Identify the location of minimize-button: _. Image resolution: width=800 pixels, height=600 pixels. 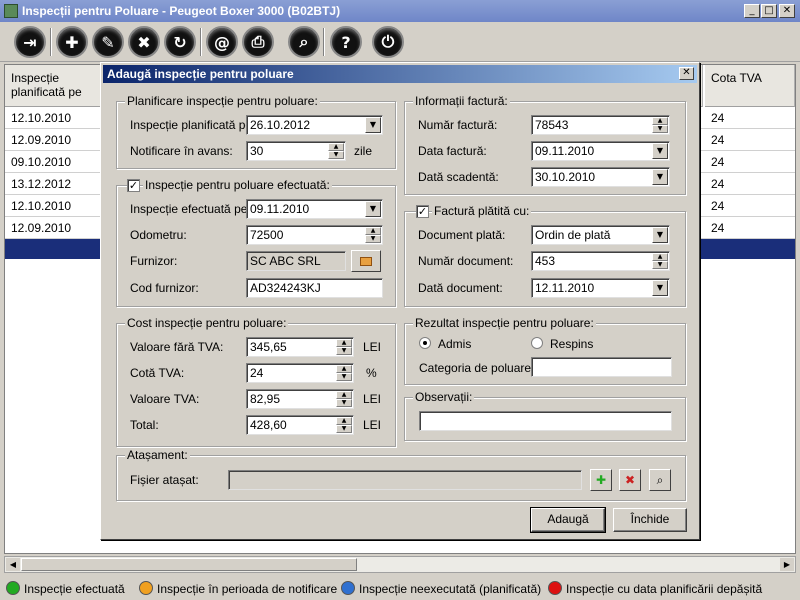
(752, 11).